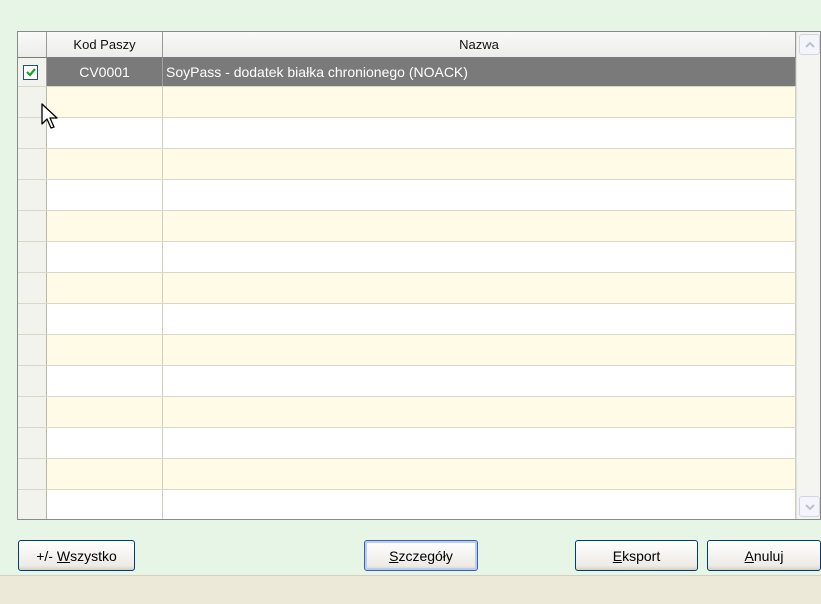  Describe the element at coordinates (46, 555) in the screenshot. I see `toggle-all-prefix: +/-` at that location.